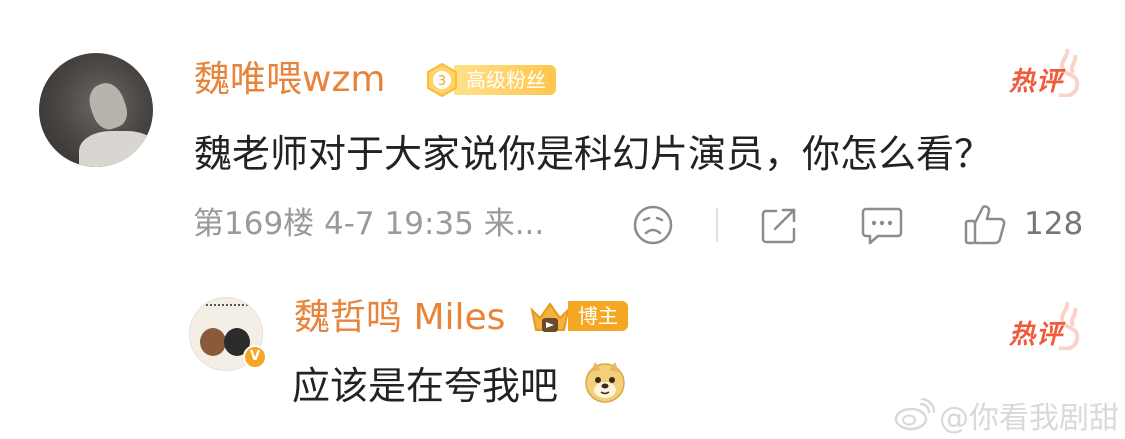 Image resolution: width=1125 pixels, height=439 pixels. I want to click on fan-level-icon: 3, so click(442, 80).